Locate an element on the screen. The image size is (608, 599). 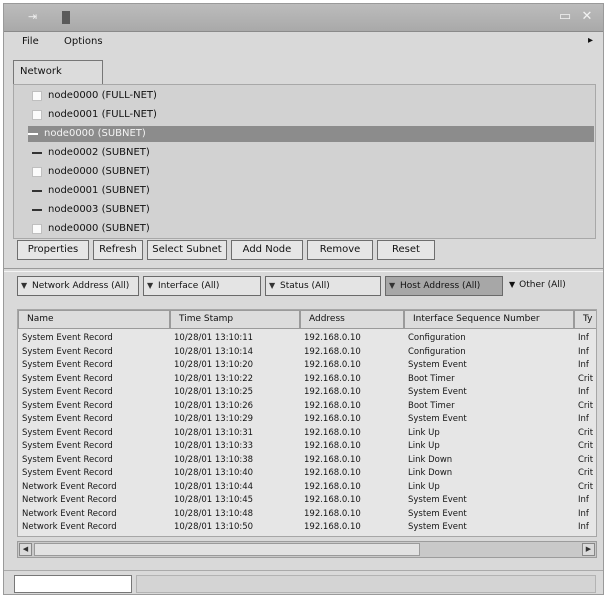
cell-time: 10/28/01 13:10:14 is located at coordinates (214, 351).